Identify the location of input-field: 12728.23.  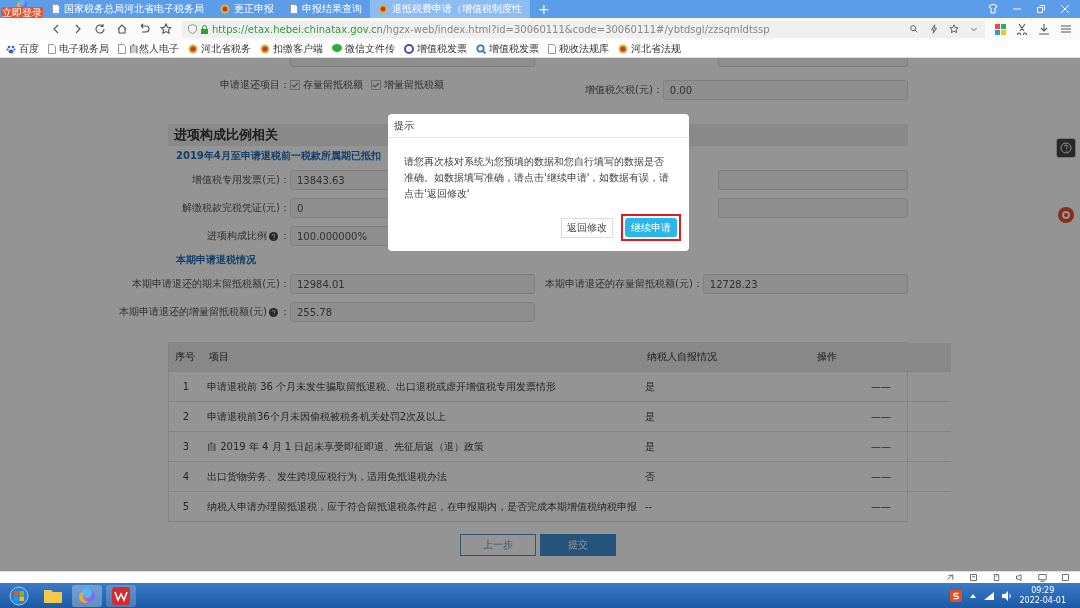
(805, 284).